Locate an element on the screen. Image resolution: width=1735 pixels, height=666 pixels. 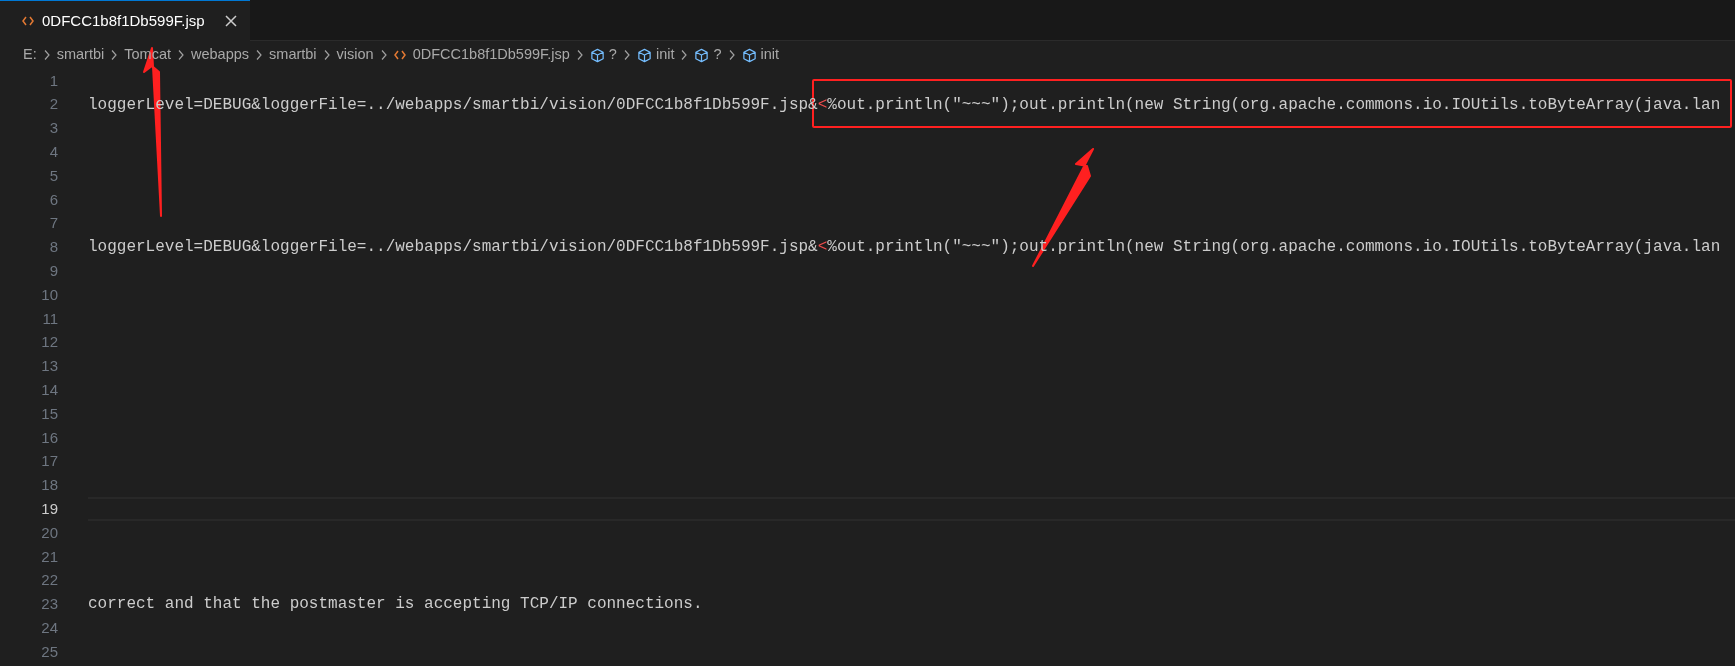
tab-title: 0DFCC1b8f1Db599F.jsp is located at coordinates (123, 20).